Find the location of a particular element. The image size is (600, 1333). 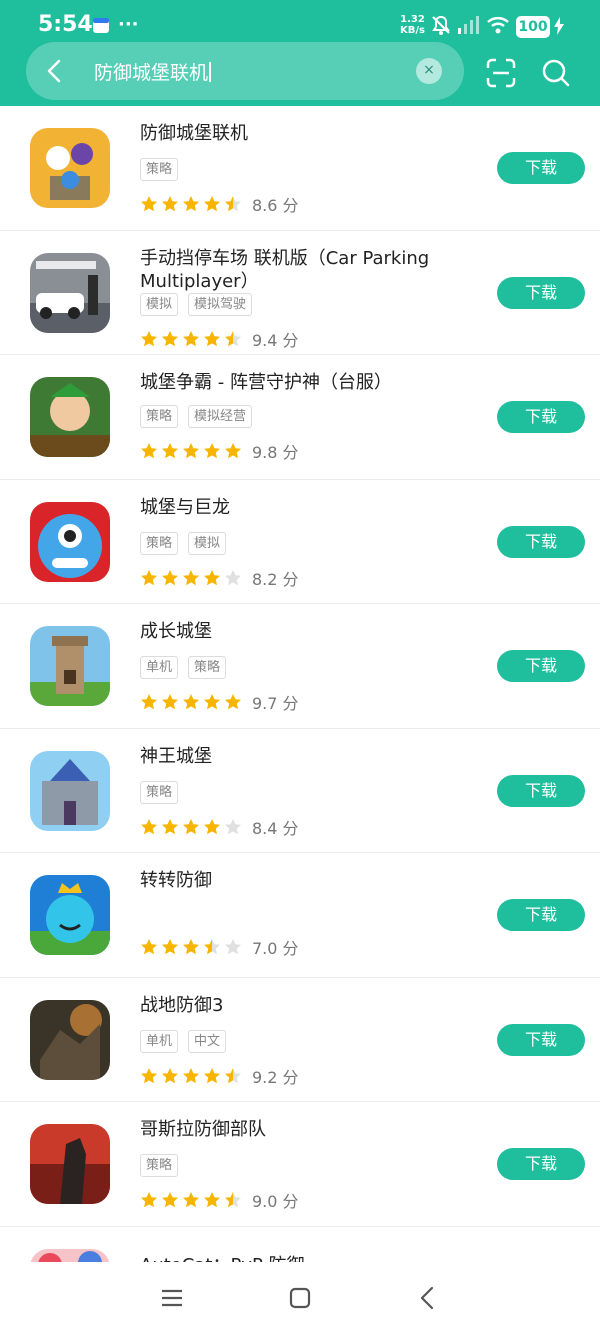

app-name: 成长城堡 is located at coordinates (290, 631).